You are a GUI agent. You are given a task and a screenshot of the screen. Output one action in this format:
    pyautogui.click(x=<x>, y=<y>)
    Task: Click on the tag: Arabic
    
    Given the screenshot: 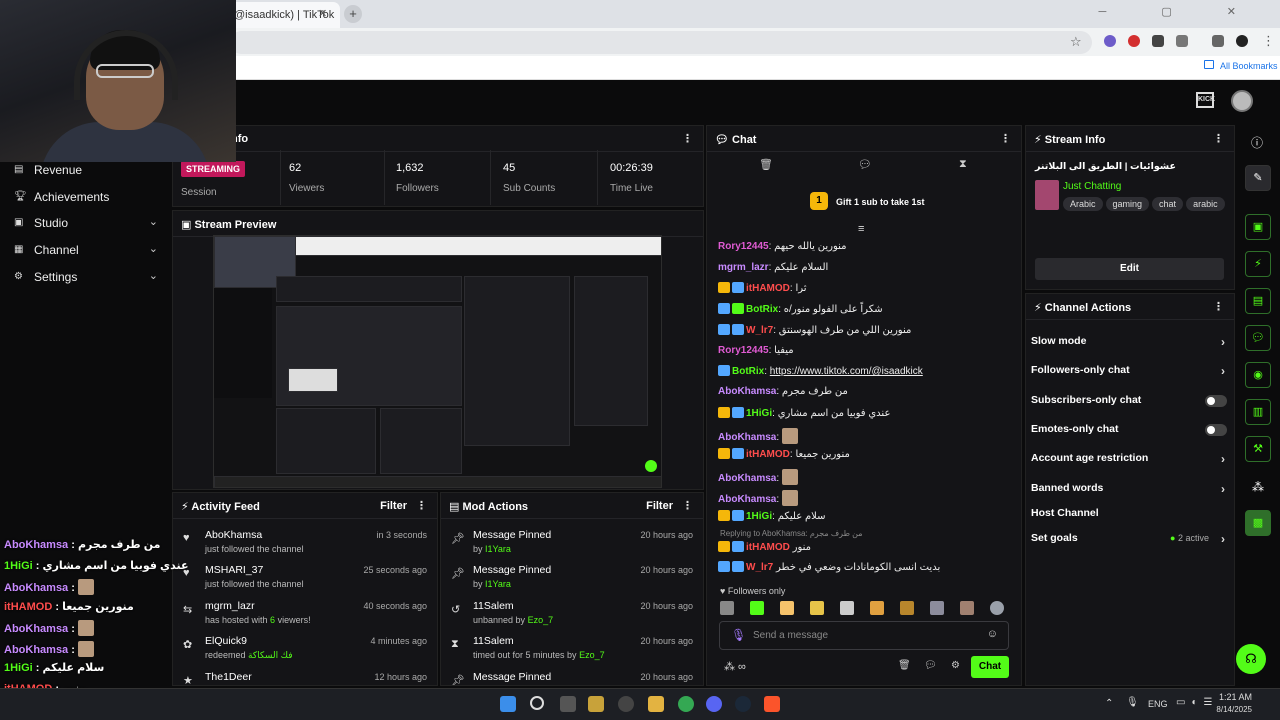 What is the action you would take?
    pyautogui.click(x=1083, y=204)
    